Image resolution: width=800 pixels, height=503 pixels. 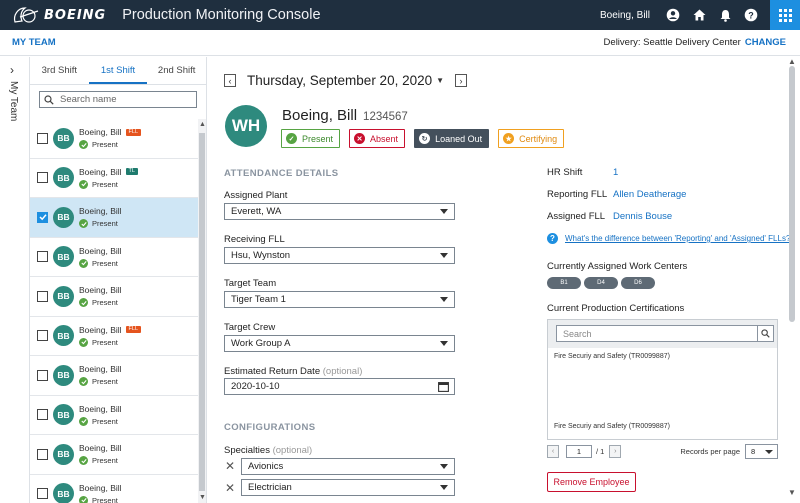 I want to click on remove-employee-button: Remove Employee, so click(x=591, y=482).